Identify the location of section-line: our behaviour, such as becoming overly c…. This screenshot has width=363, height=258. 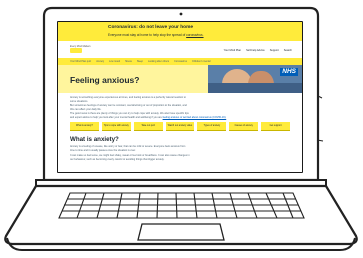
(117, 159).